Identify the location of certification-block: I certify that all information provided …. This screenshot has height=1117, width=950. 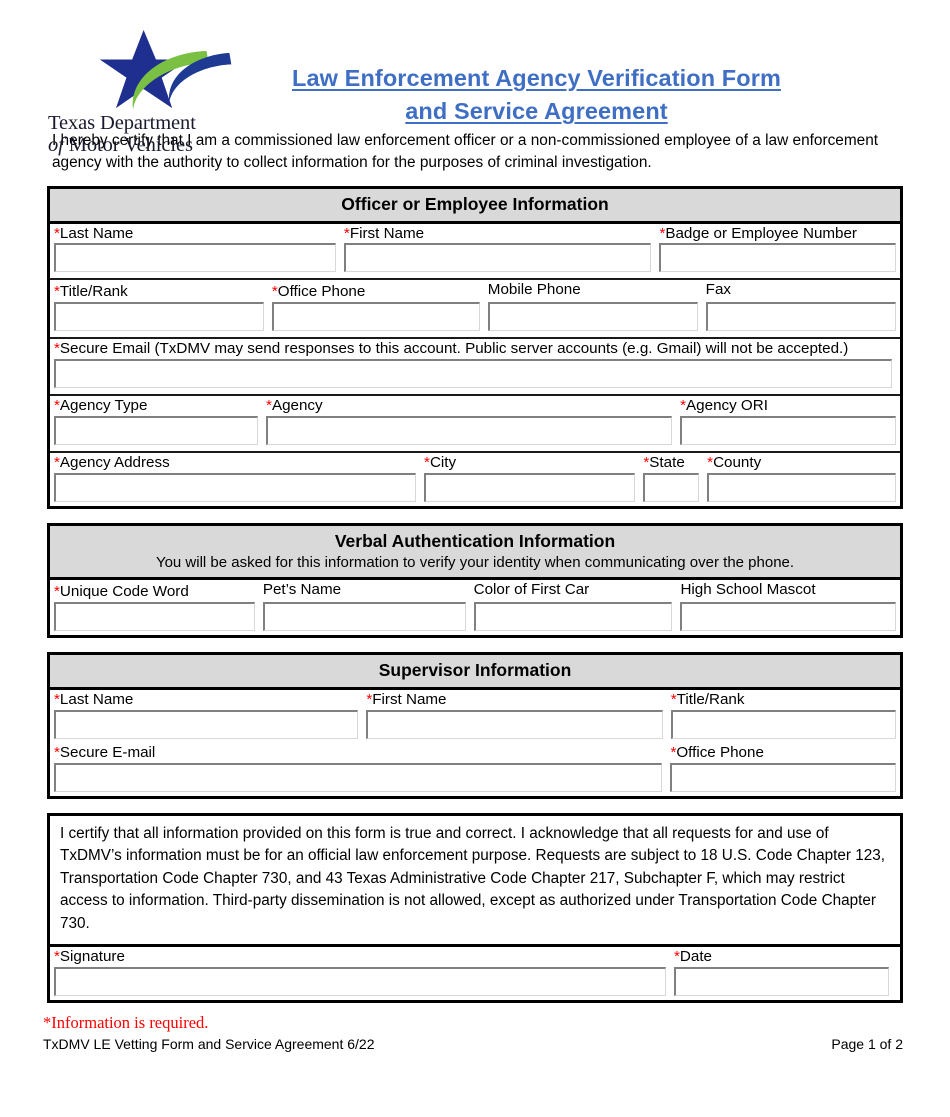
(475, 880).